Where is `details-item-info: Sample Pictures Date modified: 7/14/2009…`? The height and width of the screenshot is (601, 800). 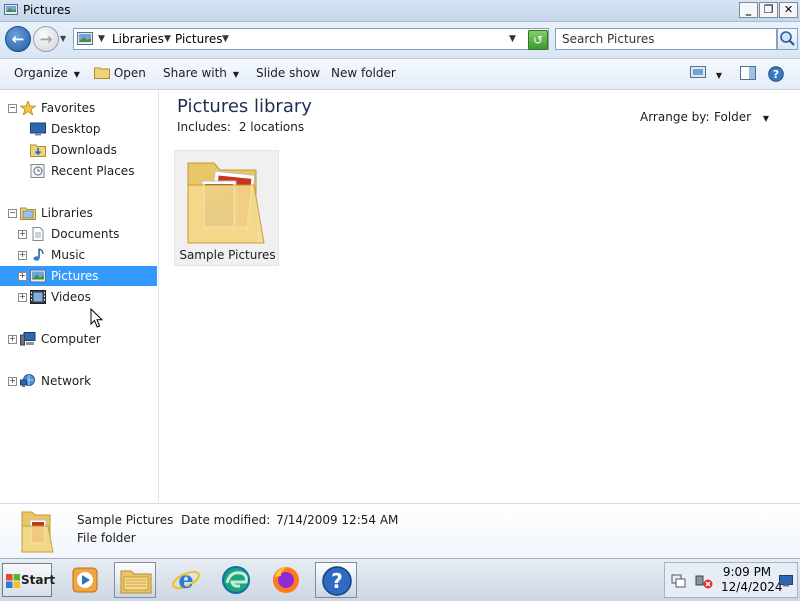 details-item-info: Sample Pictures Date modified: 7/14/2009… is located at coordinates (237, 520).